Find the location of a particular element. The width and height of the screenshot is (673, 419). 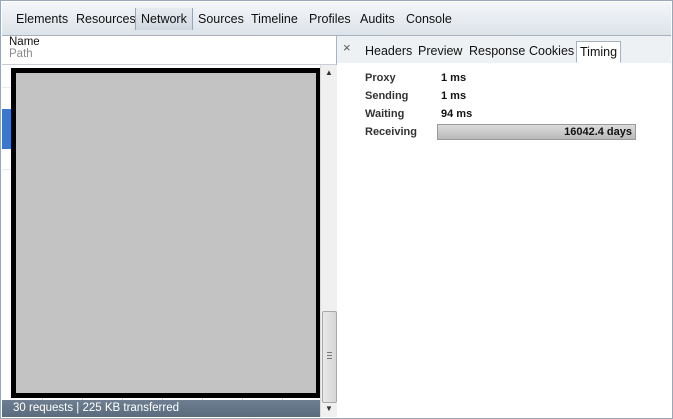

column-path-label: Path is located at coordinates (21, 54).